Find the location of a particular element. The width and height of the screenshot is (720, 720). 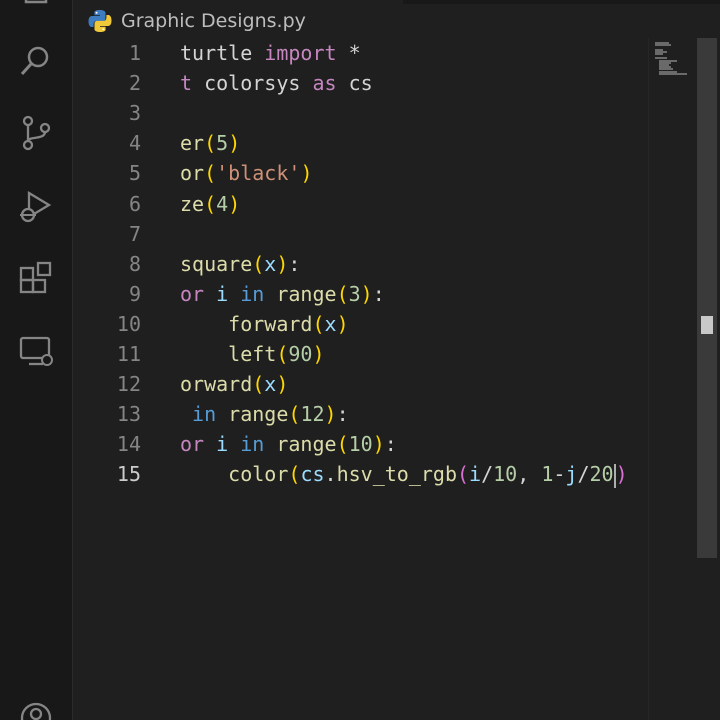

source-control-icon is located at coordinates (36, 133).